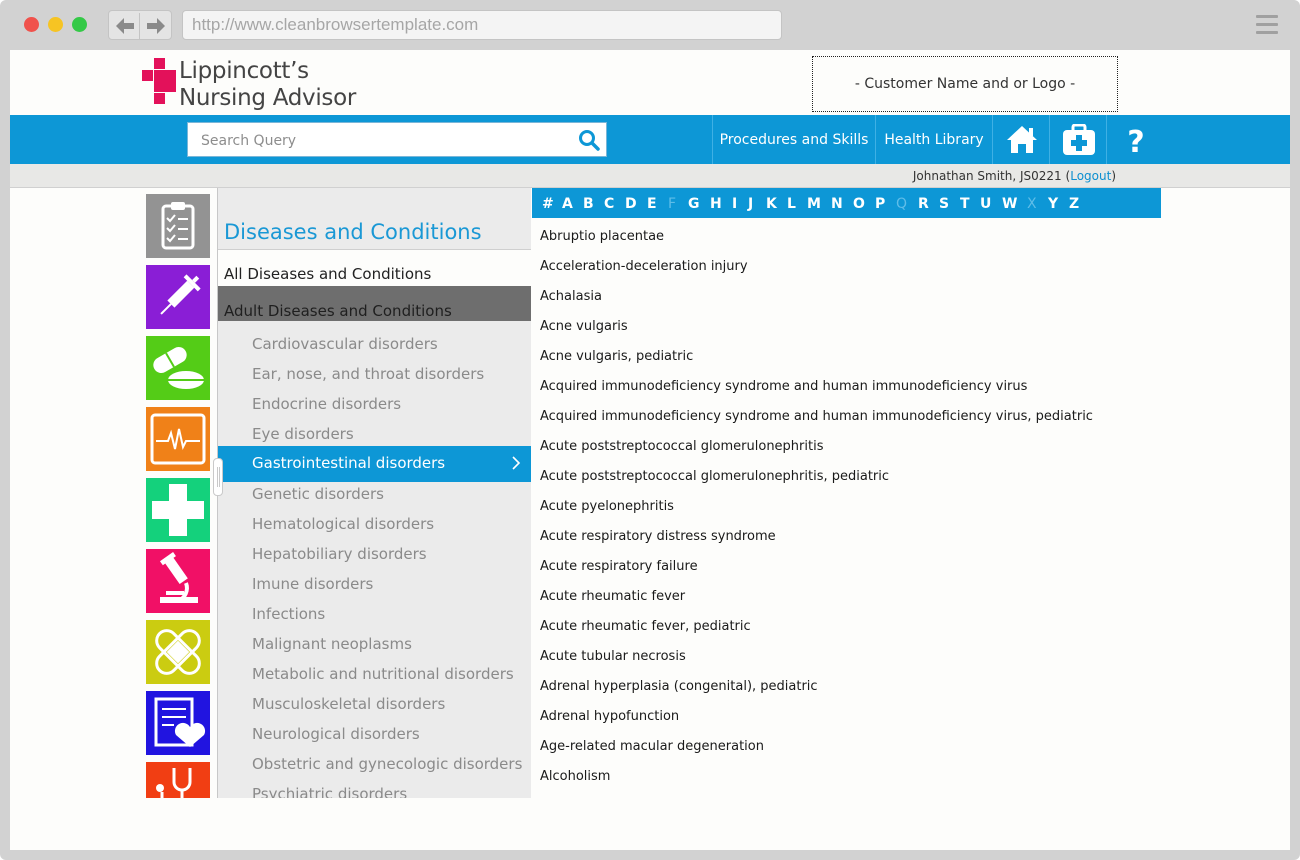 Image resolution: width=1300 pixels, height=860 pixels. What do you see at coordinates (548, 204) in the screenshot?
I see `alphabet-letter: #` at bounding box center [548, 204].